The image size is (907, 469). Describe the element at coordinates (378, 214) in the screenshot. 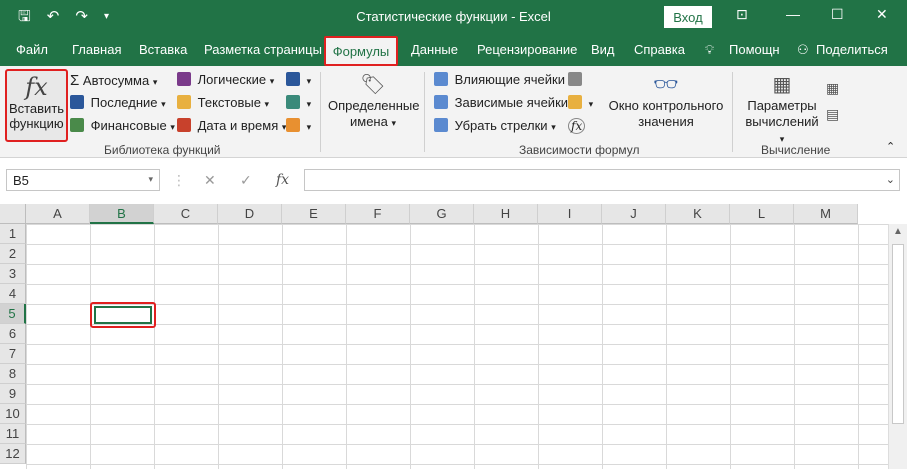

I see `column-header-f: F` at that location.